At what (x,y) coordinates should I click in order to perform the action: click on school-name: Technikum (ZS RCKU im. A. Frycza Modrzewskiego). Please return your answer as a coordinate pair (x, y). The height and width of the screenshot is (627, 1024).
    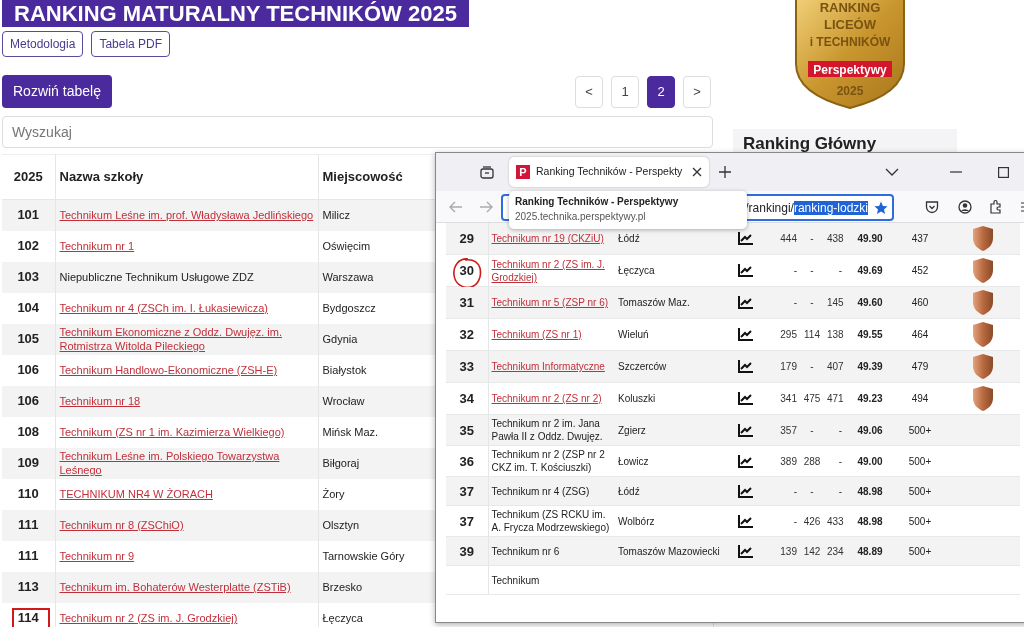
    Looking at the image, I should click on (550, 521).